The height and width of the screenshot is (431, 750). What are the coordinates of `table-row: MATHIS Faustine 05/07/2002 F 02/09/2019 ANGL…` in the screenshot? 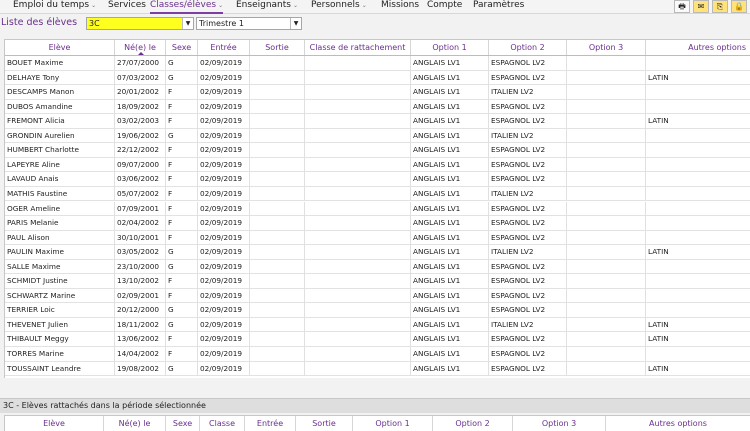 It's located at (377, 194).